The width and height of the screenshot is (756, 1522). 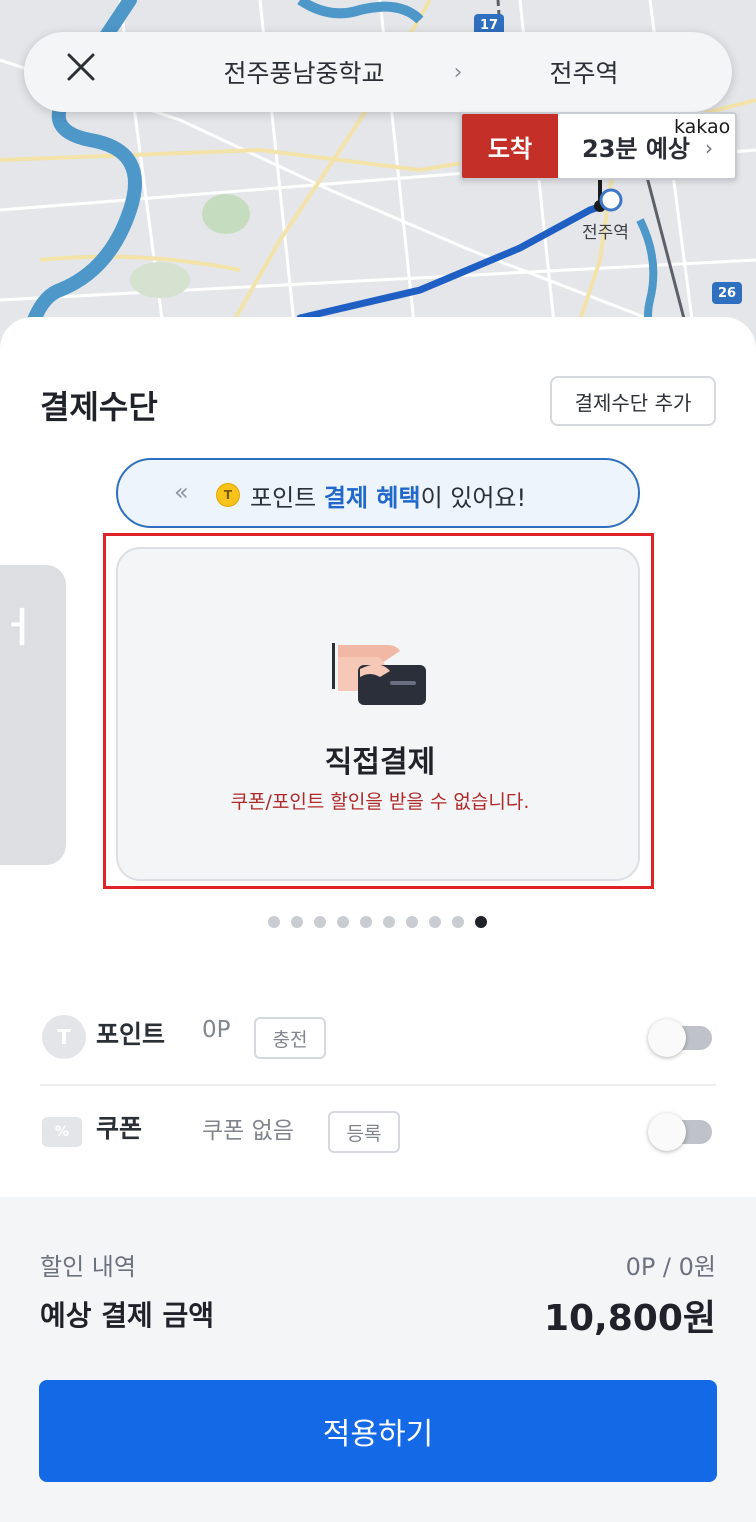 What do you see at coordinates (290, 1038) in the screenshot?
I see `charge-points-button: 충전` at bounding box center [290, 1038].